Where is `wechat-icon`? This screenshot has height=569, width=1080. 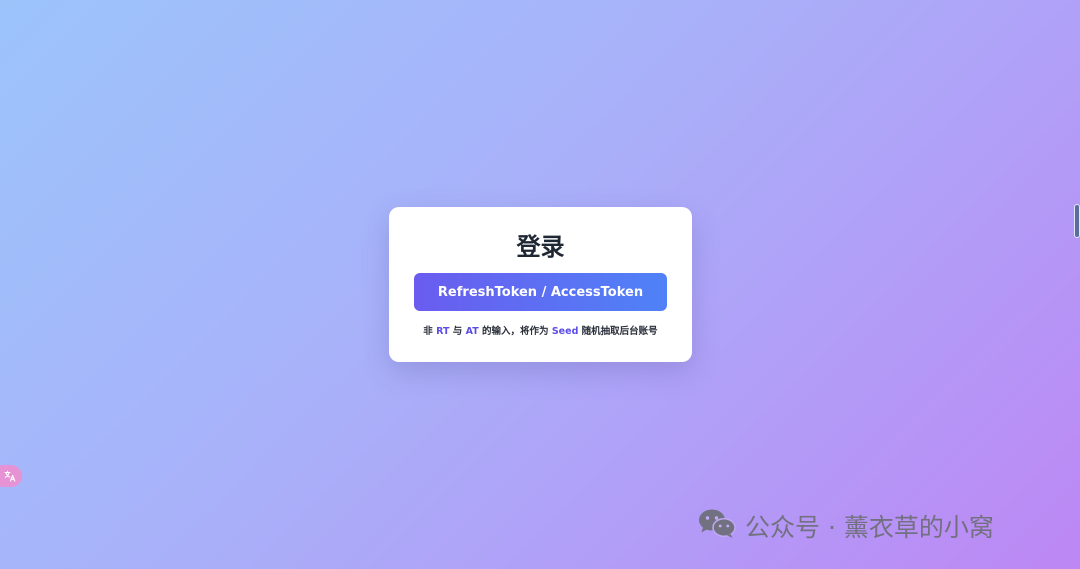 wechat-icon is located at coordinates (721, 526).